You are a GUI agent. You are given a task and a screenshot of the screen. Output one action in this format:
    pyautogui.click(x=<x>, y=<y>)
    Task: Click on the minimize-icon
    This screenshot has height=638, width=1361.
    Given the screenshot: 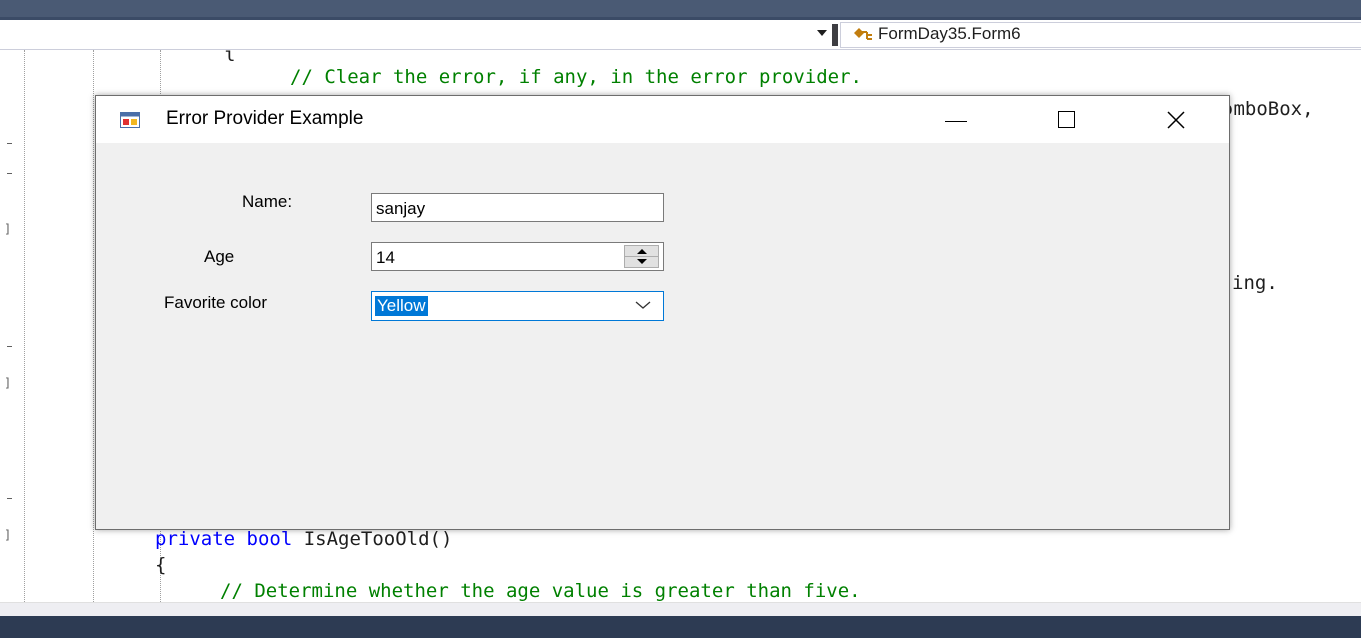 What is the action you would take?
    pyautogui.click(x=956, y=121)
    